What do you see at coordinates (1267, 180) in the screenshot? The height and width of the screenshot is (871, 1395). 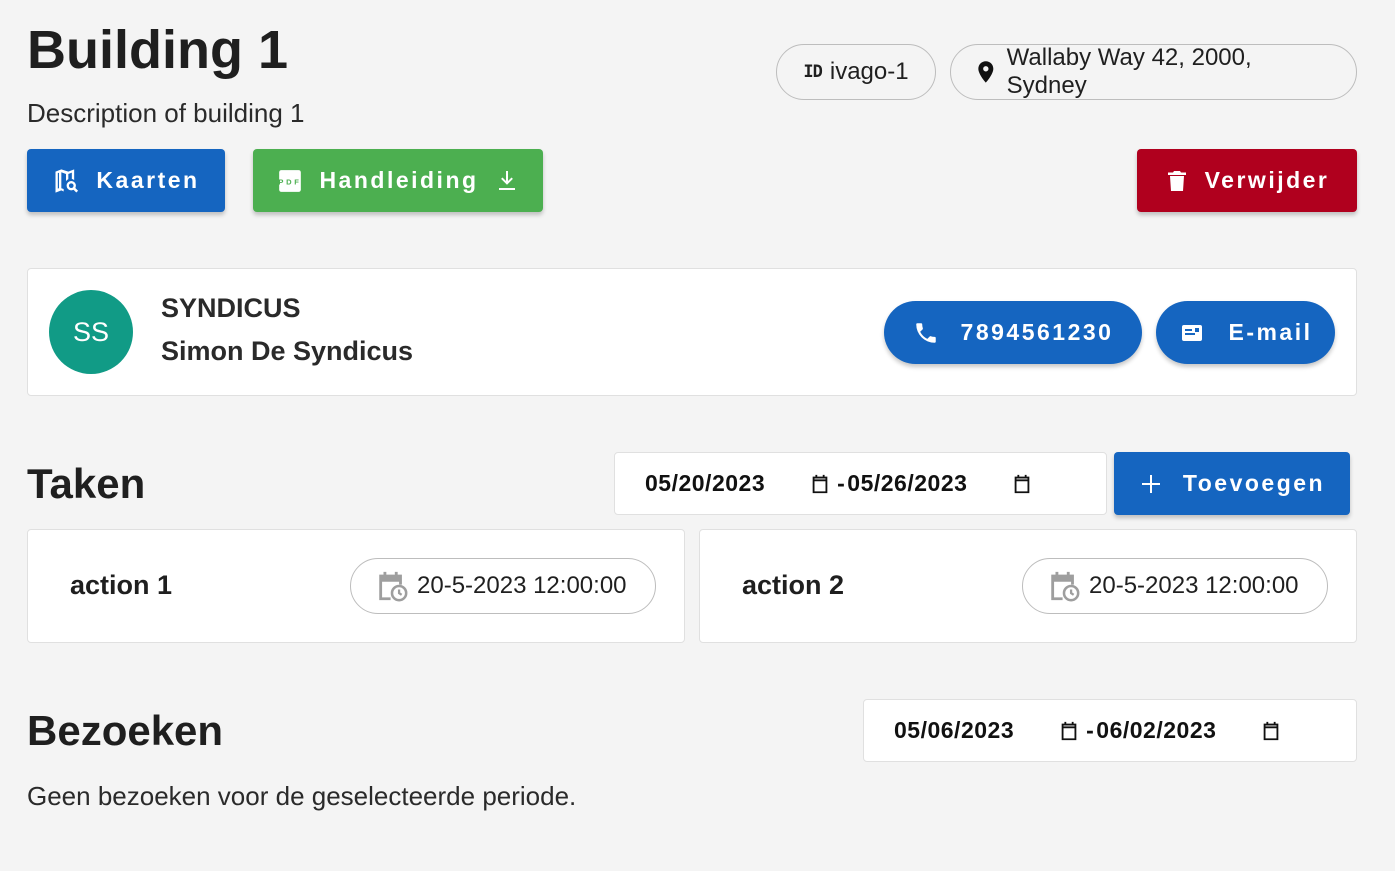 I see `verwijder-label: Verwijder` at bounding box center [1267, 180].